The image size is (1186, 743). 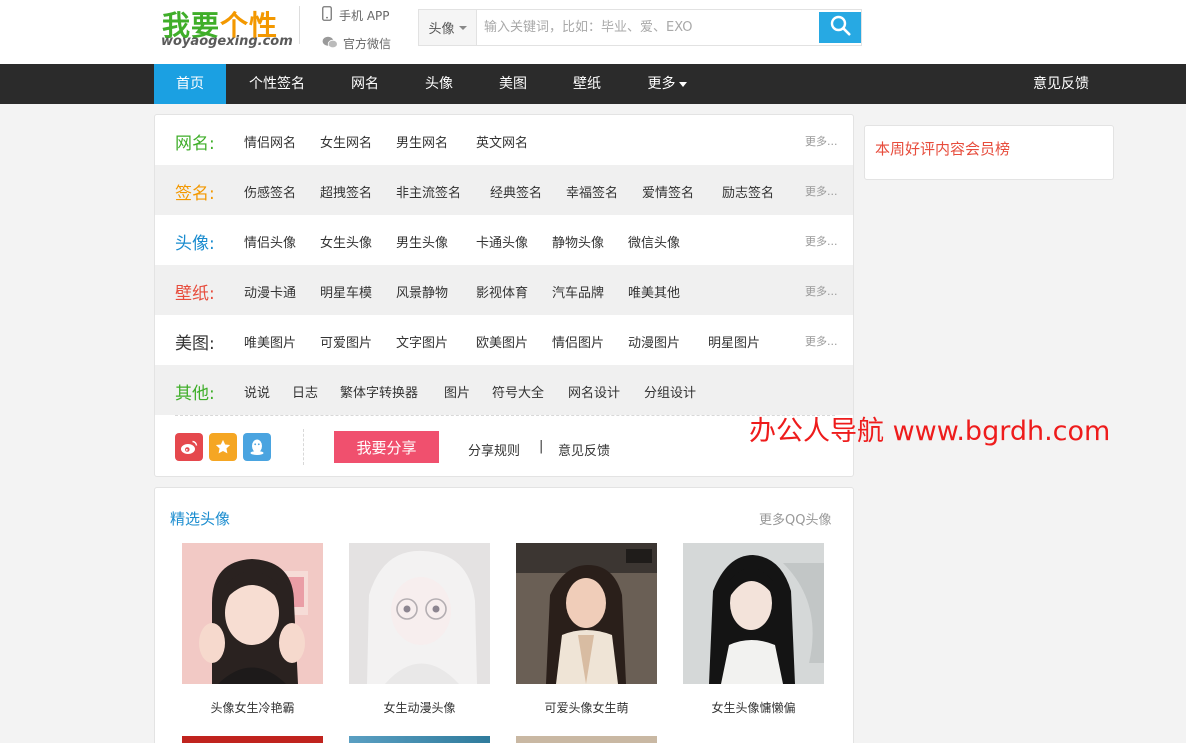 What do you see at coordinates (270, 291) in the screenshot?
I see `category-link: 动漫卡通` at bounding box center [270, 291].